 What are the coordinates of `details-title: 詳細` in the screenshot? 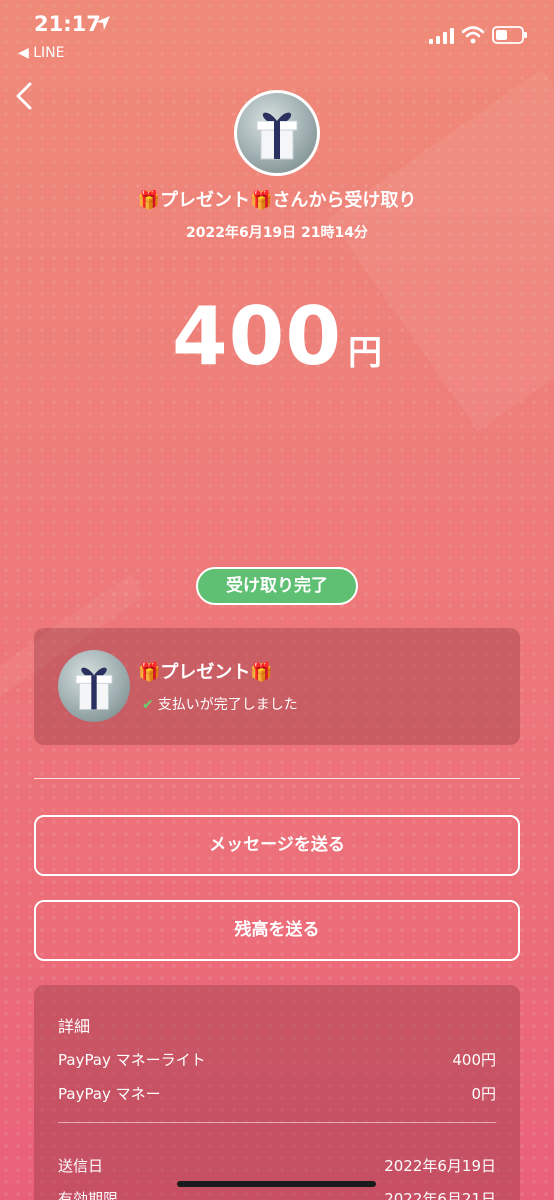 It's located at (74, 1026).